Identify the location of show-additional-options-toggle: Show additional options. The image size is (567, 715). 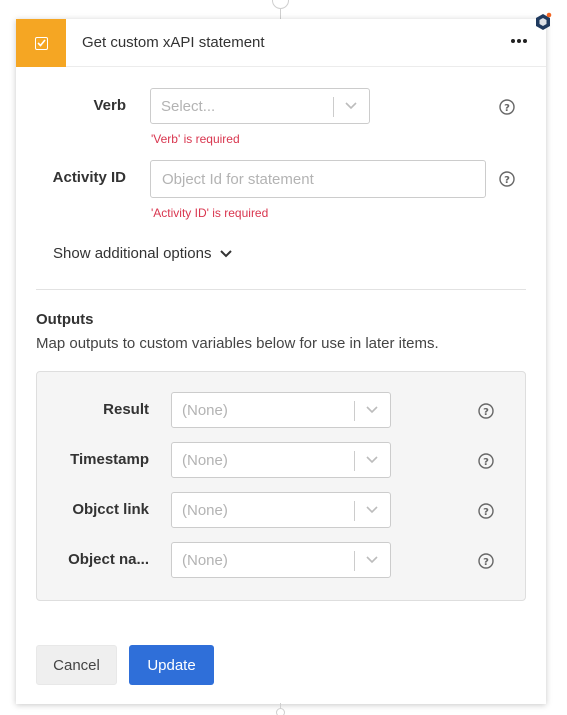
(143, 253).